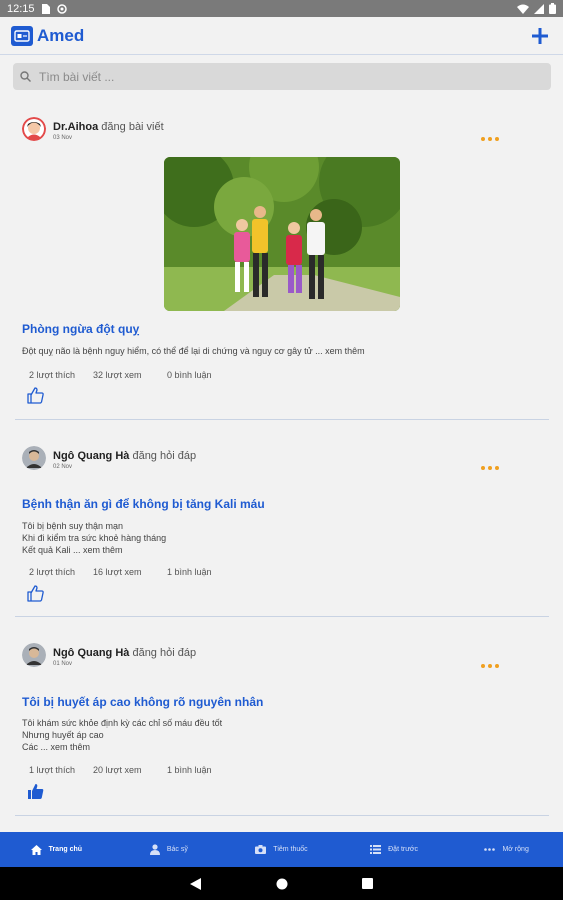 Image resolution: width=563 pixels, height=900 pixels. Describe the element at coordinates (61, 35) in the screenshot. I see `app-title: Amed` at that location.